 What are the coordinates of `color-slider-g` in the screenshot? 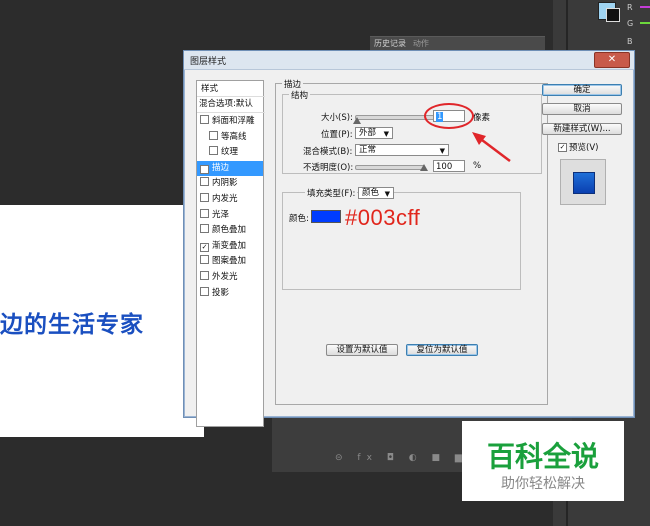 It's located at (645, 23).